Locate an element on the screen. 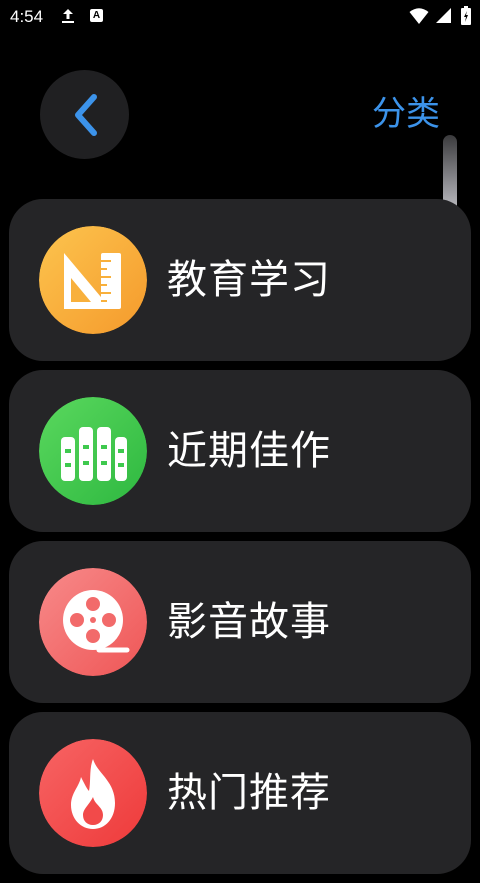 The height and width of the screenshot is (883, 480). battery-icon is located at coordinates (466, 15).